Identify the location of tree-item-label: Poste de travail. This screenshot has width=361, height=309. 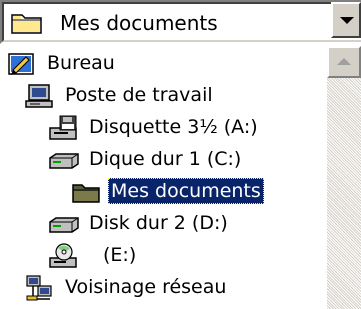
(139, 95).